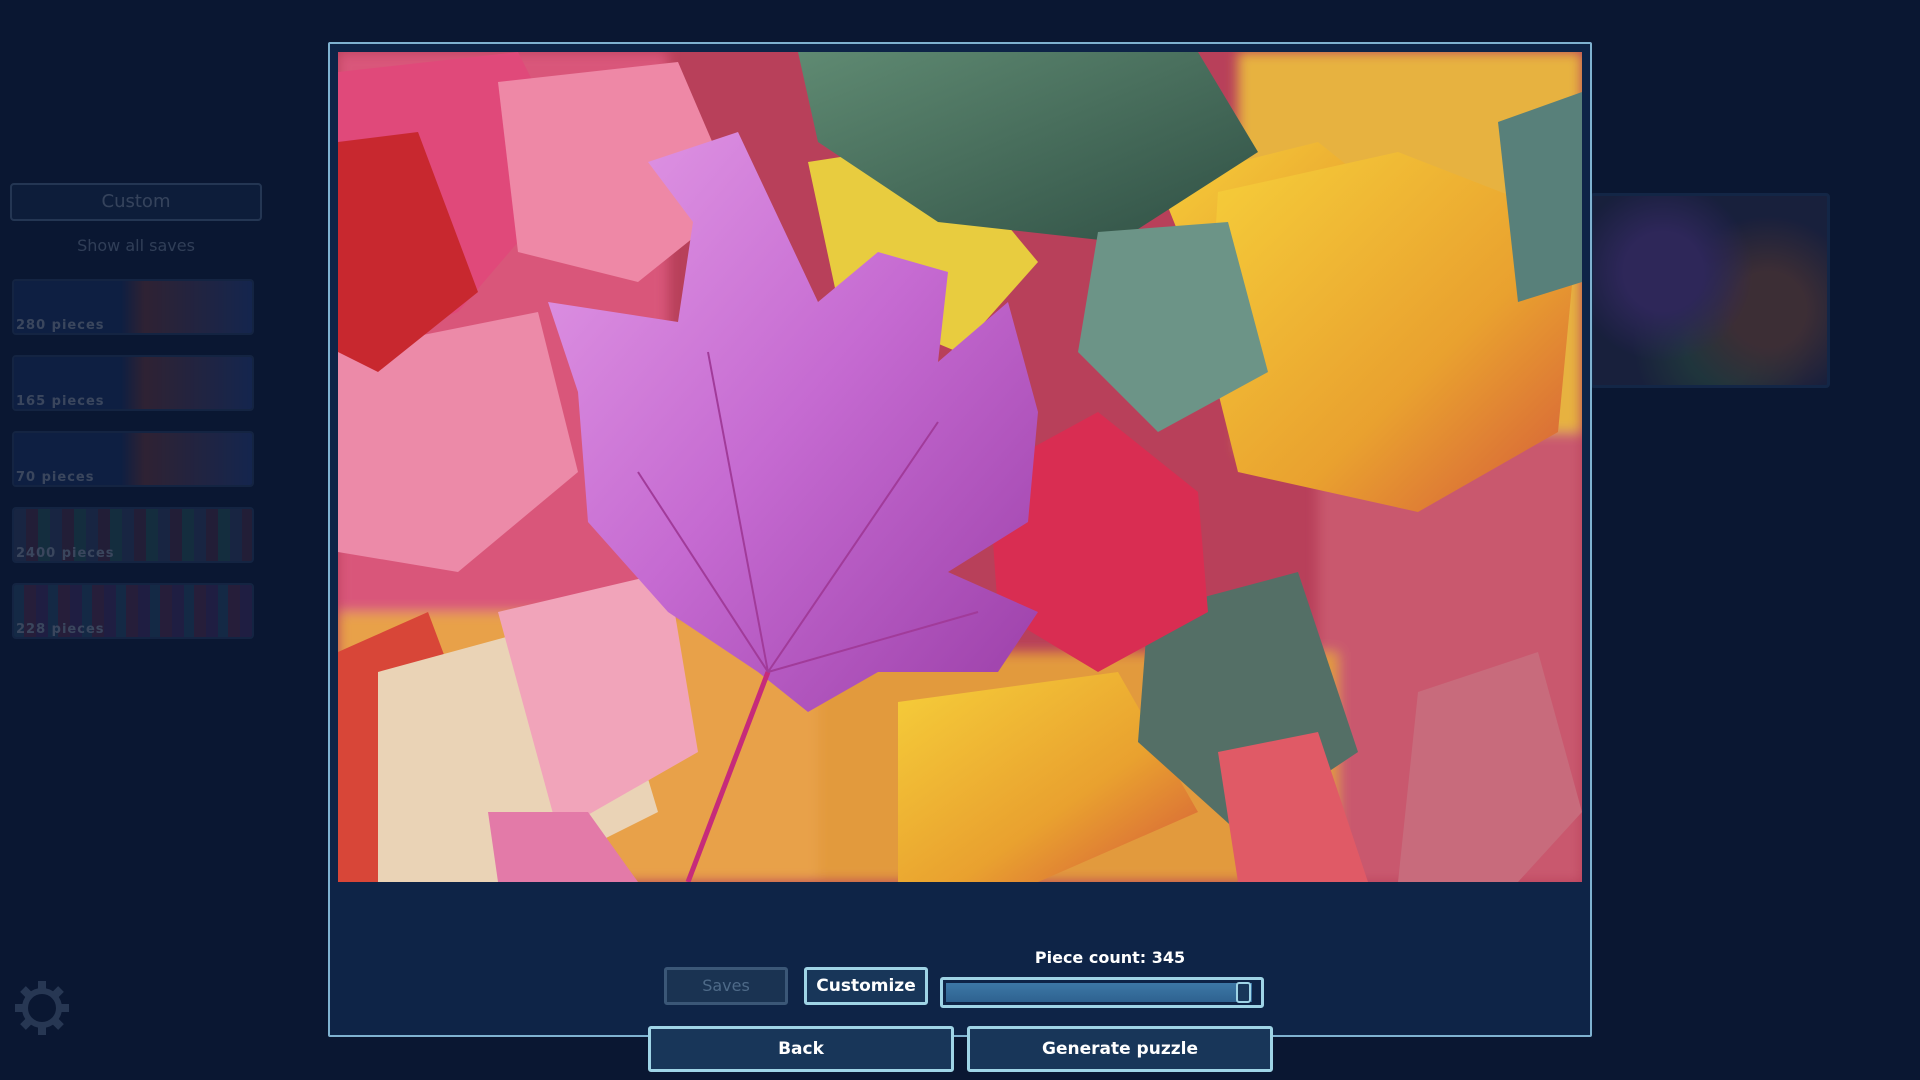 Image resolution: width=1920 pixels, height=1080 pixels. Describe the element at coordinates (1110, 957) in the screenshot. I see `piece-count-label: Piece count: 345` at that location.